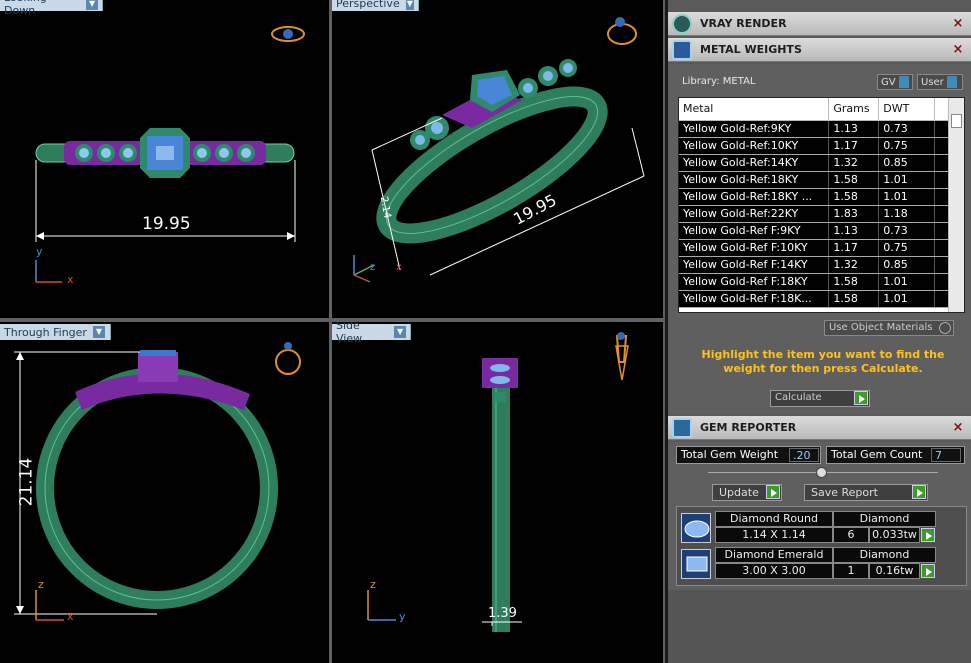  What do you see at coordinates (170, 154) in the screenshot?
I see `ring-top-view` at bounding box center [170, 154].